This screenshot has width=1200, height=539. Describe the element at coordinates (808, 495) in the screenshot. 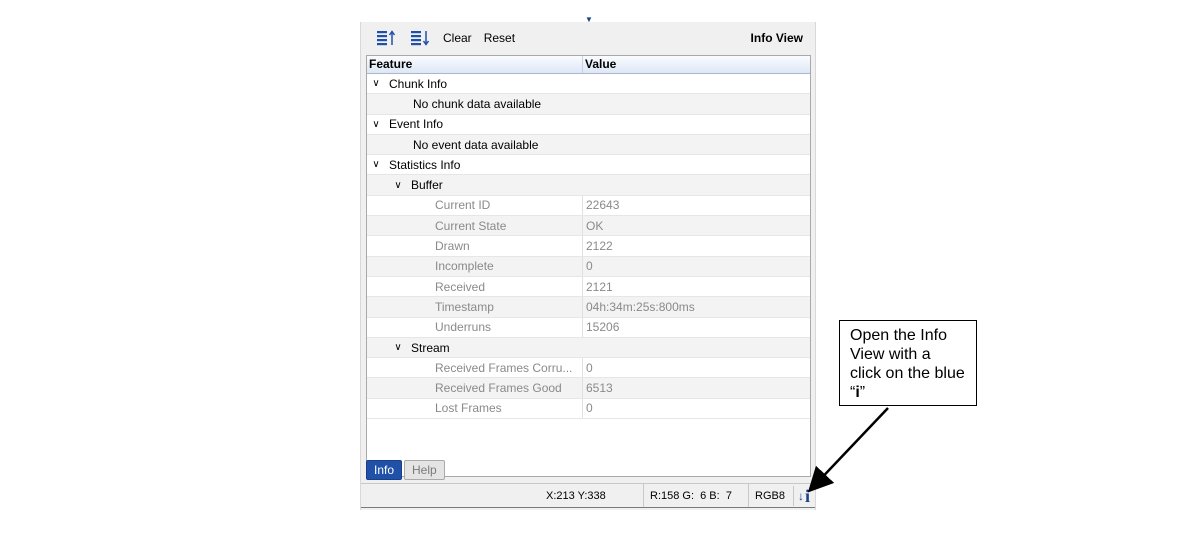

I see `info-letter: i` at that location.